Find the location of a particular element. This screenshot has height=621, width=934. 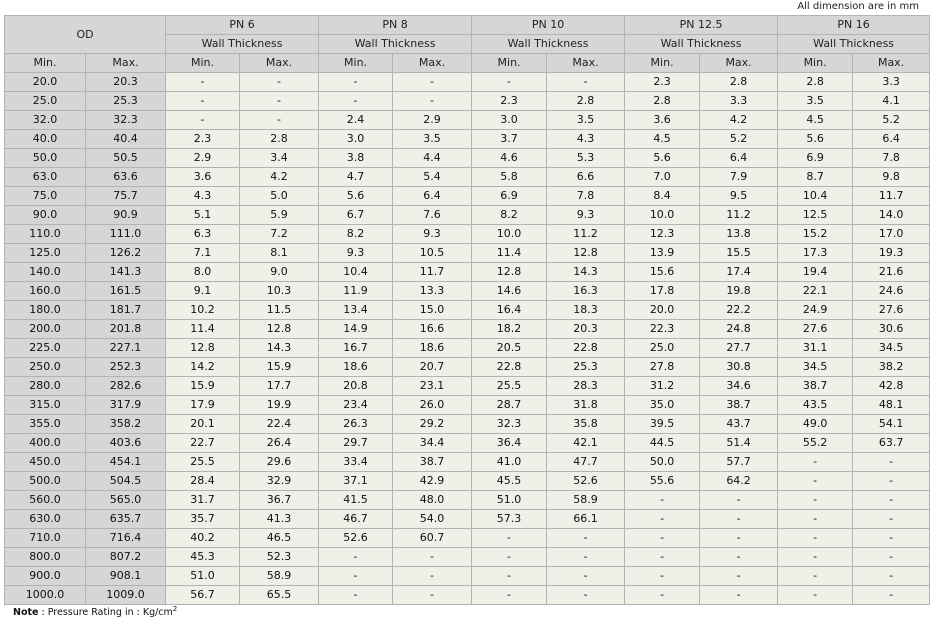

cell-pn8-max: 23.1 is located at coordinates (432, 386).